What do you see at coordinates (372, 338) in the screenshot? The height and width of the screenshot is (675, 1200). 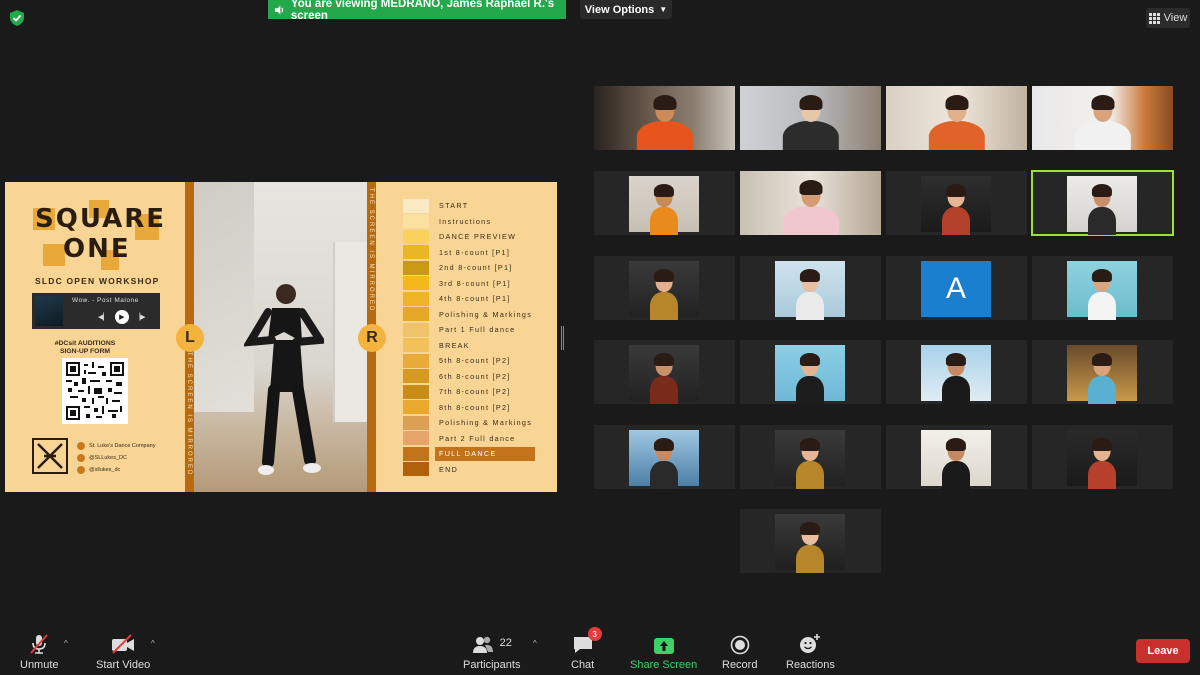 I see `right-marker: R` at bounding box center [372, 338].